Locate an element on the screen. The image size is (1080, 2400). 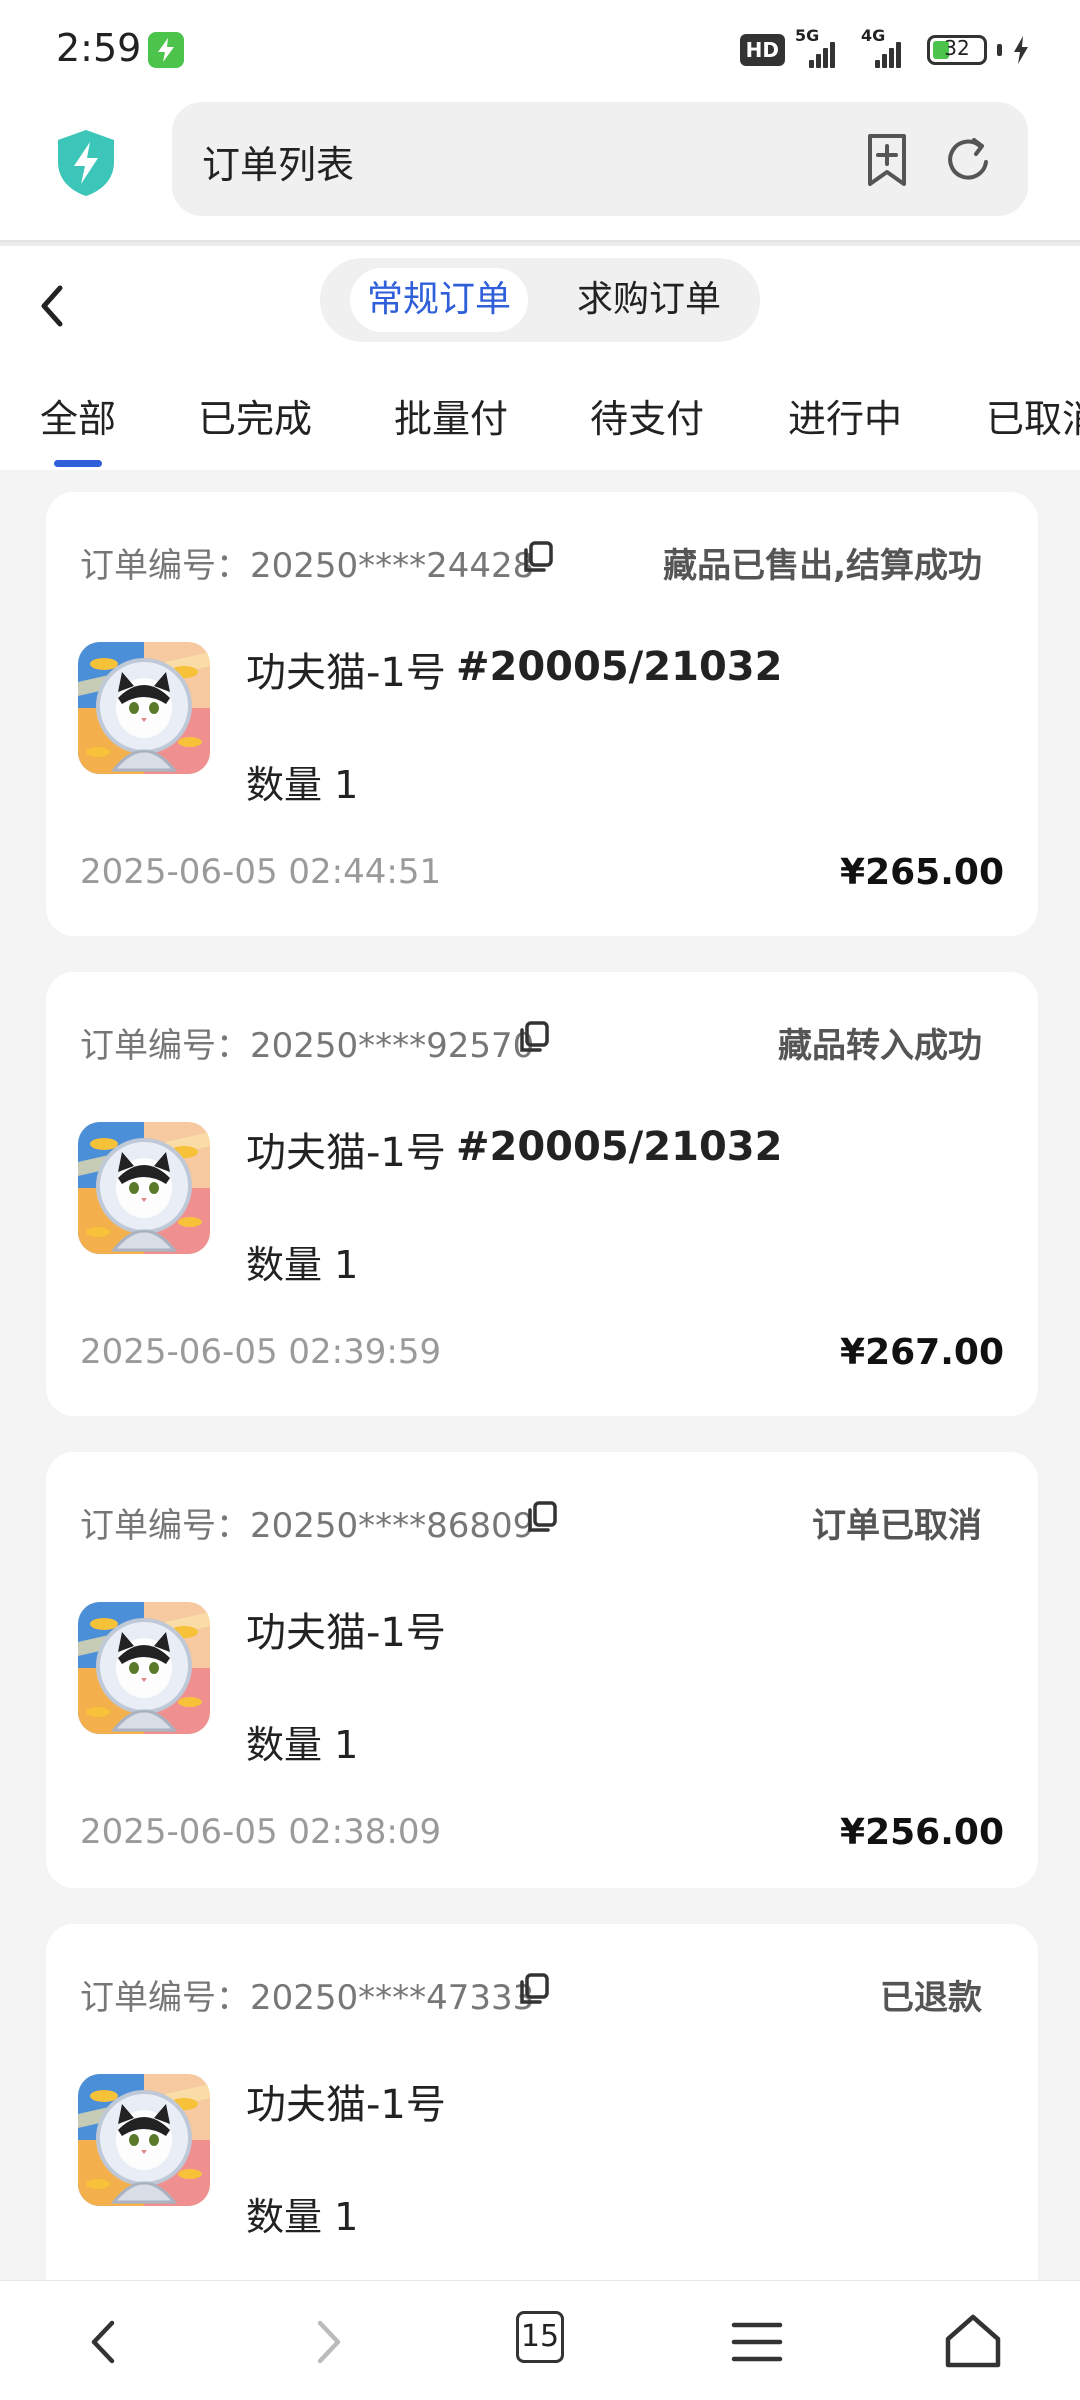
tab-in-progress: 进行中 is located at coordinates (845, 415).